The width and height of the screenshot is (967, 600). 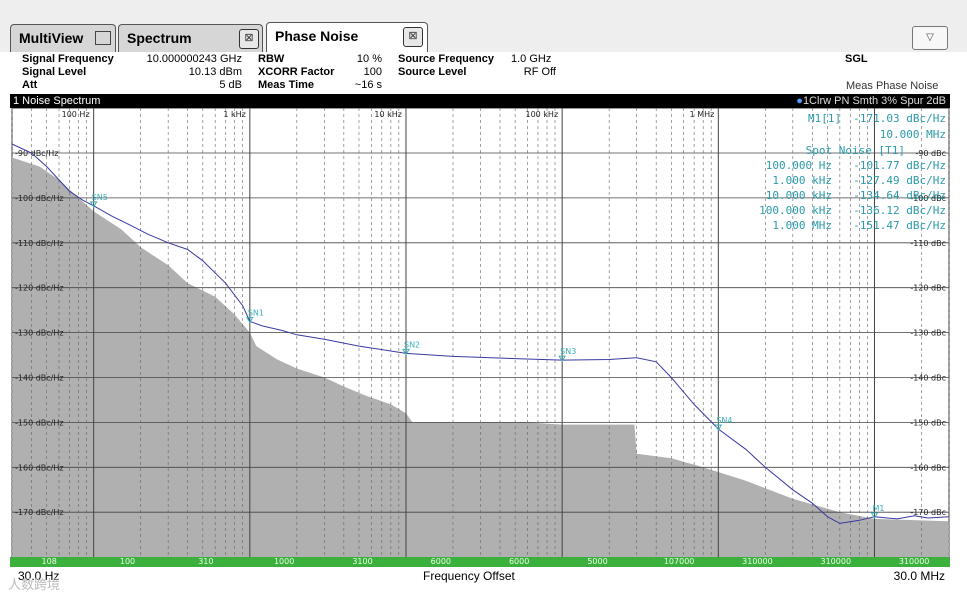 I want to click on meas-time-value: ~16 s, so click(x=368, y=85).